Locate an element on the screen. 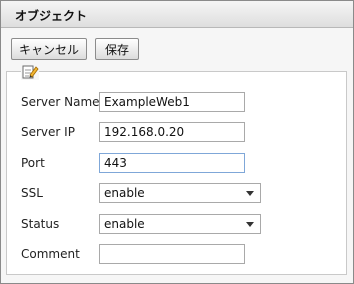 This screenshot has height=284, width=354. server-name-input: ExampleWeb1 is located at coordinates (172, 102).